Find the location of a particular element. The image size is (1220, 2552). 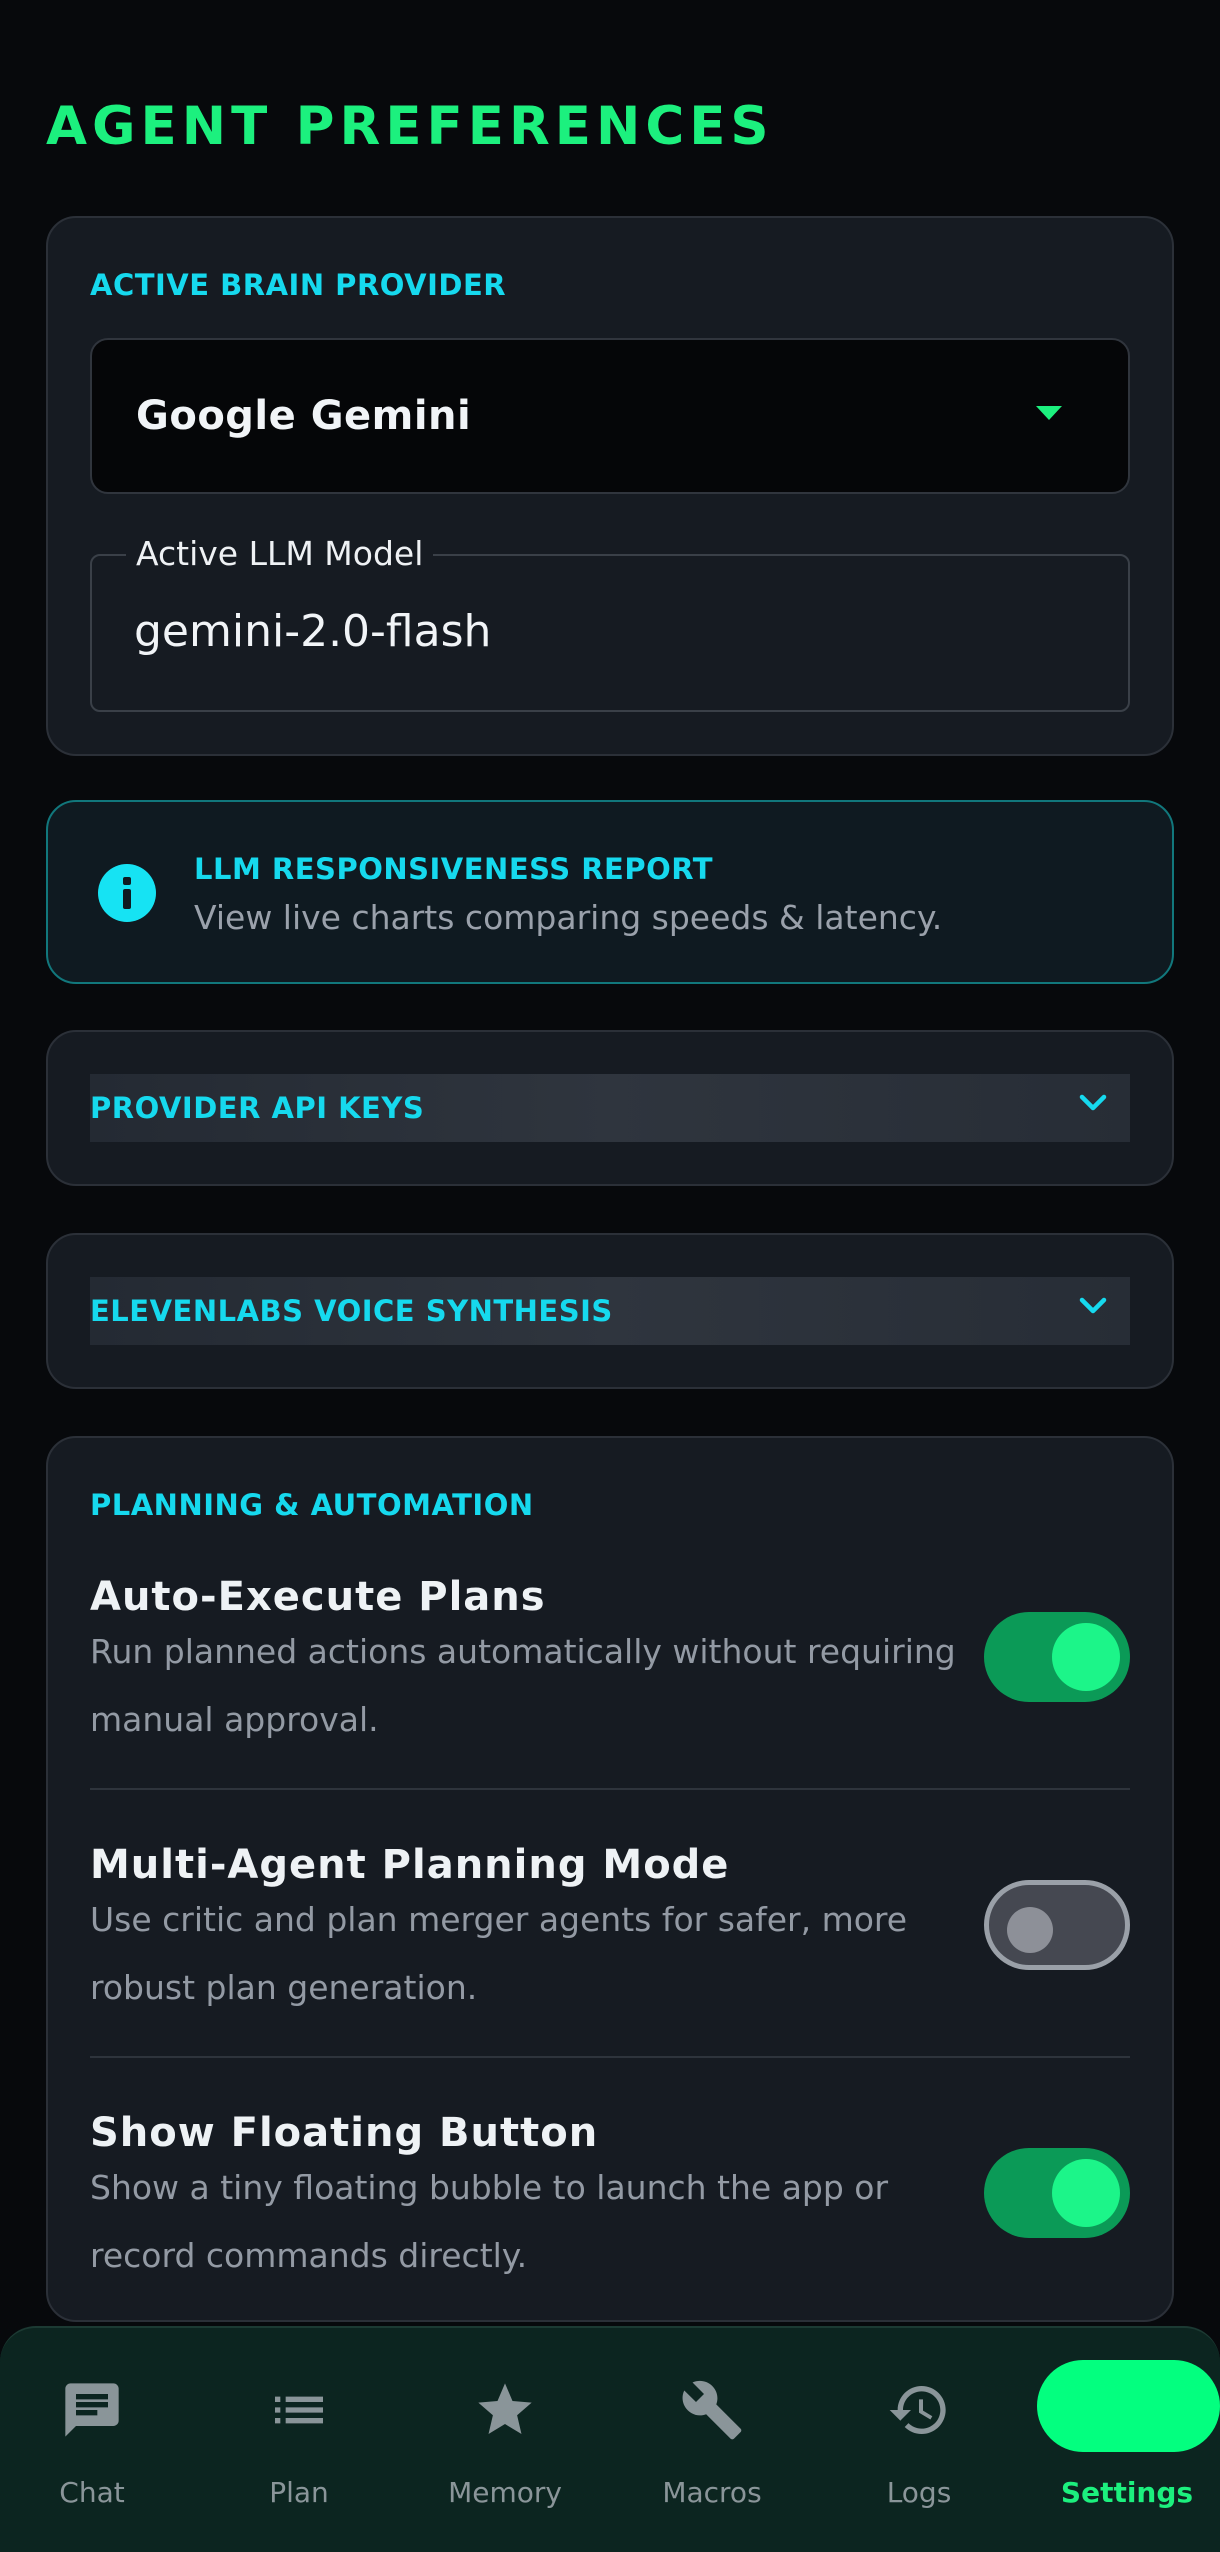

auto-execute-toggle is located at coordinates (1057, 1657).